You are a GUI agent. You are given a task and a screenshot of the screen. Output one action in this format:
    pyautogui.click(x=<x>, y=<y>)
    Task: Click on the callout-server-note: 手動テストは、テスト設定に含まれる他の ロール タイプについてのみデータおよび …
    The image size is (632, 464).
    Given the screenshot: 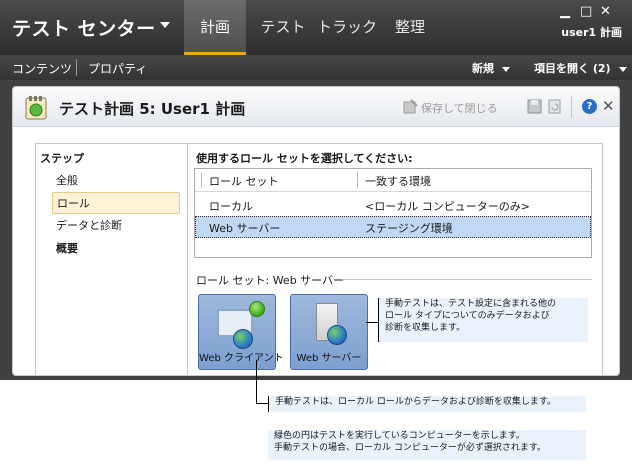 What is the action you would take?
    pyautogui.click(x=483, y=320)
    